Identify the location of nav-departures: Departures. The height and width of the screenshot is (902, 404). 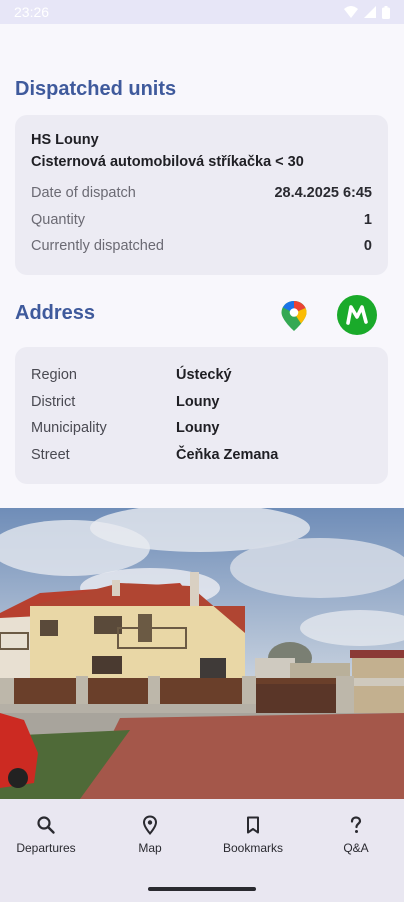
(48, 835).